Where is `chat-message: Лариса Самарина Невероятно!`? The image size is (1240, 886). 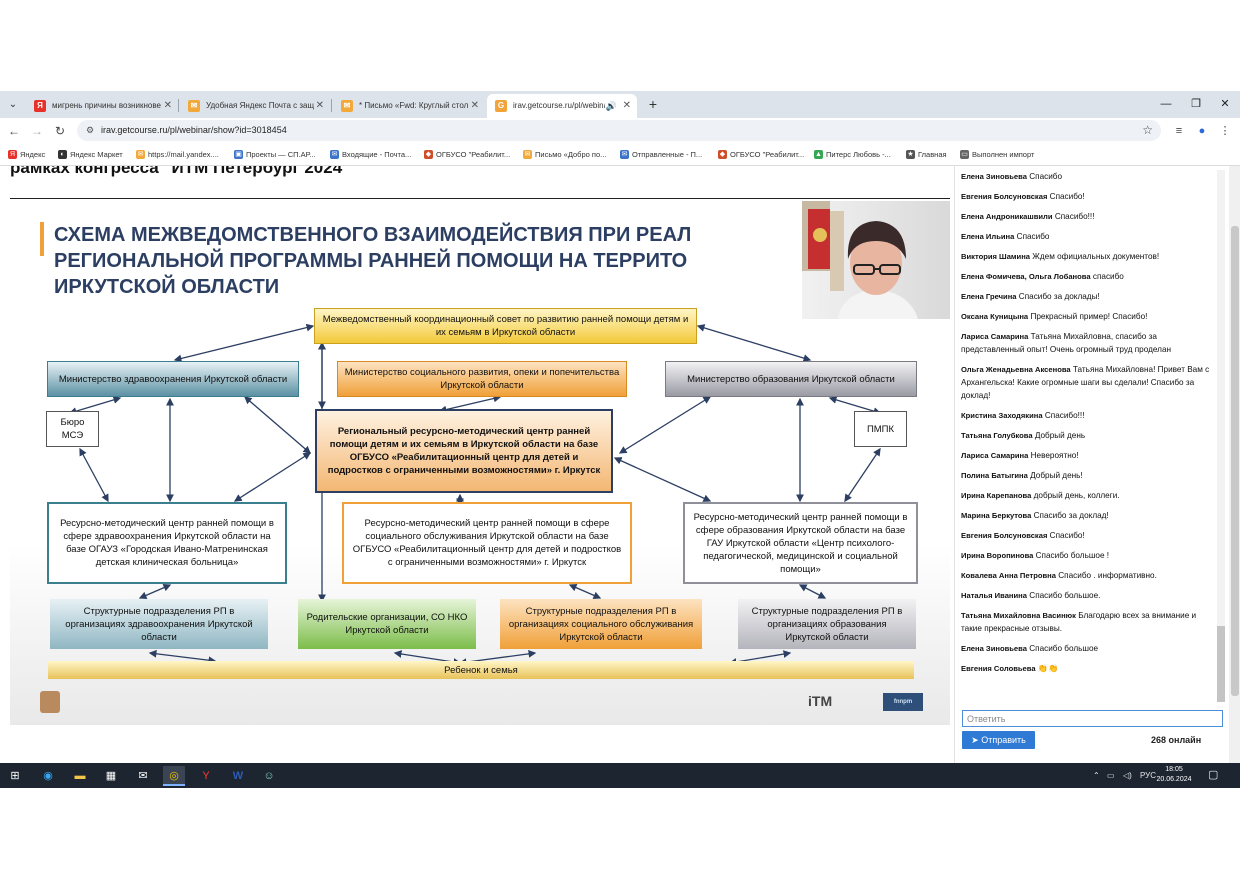 chat-message: Лариса Самарина Невероятно! is located at coordinates (1087, 455).